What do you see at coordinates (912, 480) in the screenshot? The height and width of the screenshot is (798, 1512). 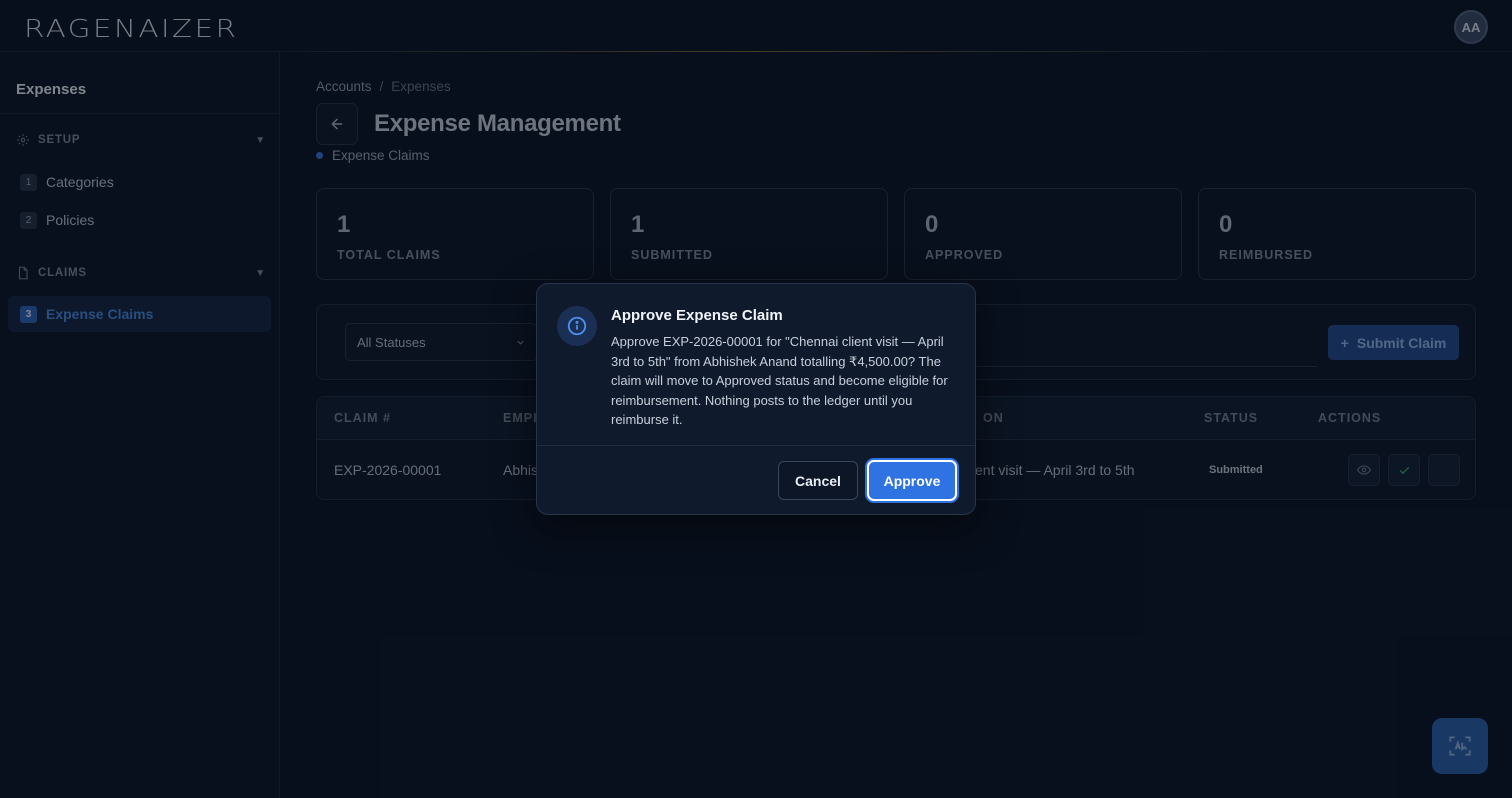 I see `approve-button: Approve` at bounding box center [912, 480].